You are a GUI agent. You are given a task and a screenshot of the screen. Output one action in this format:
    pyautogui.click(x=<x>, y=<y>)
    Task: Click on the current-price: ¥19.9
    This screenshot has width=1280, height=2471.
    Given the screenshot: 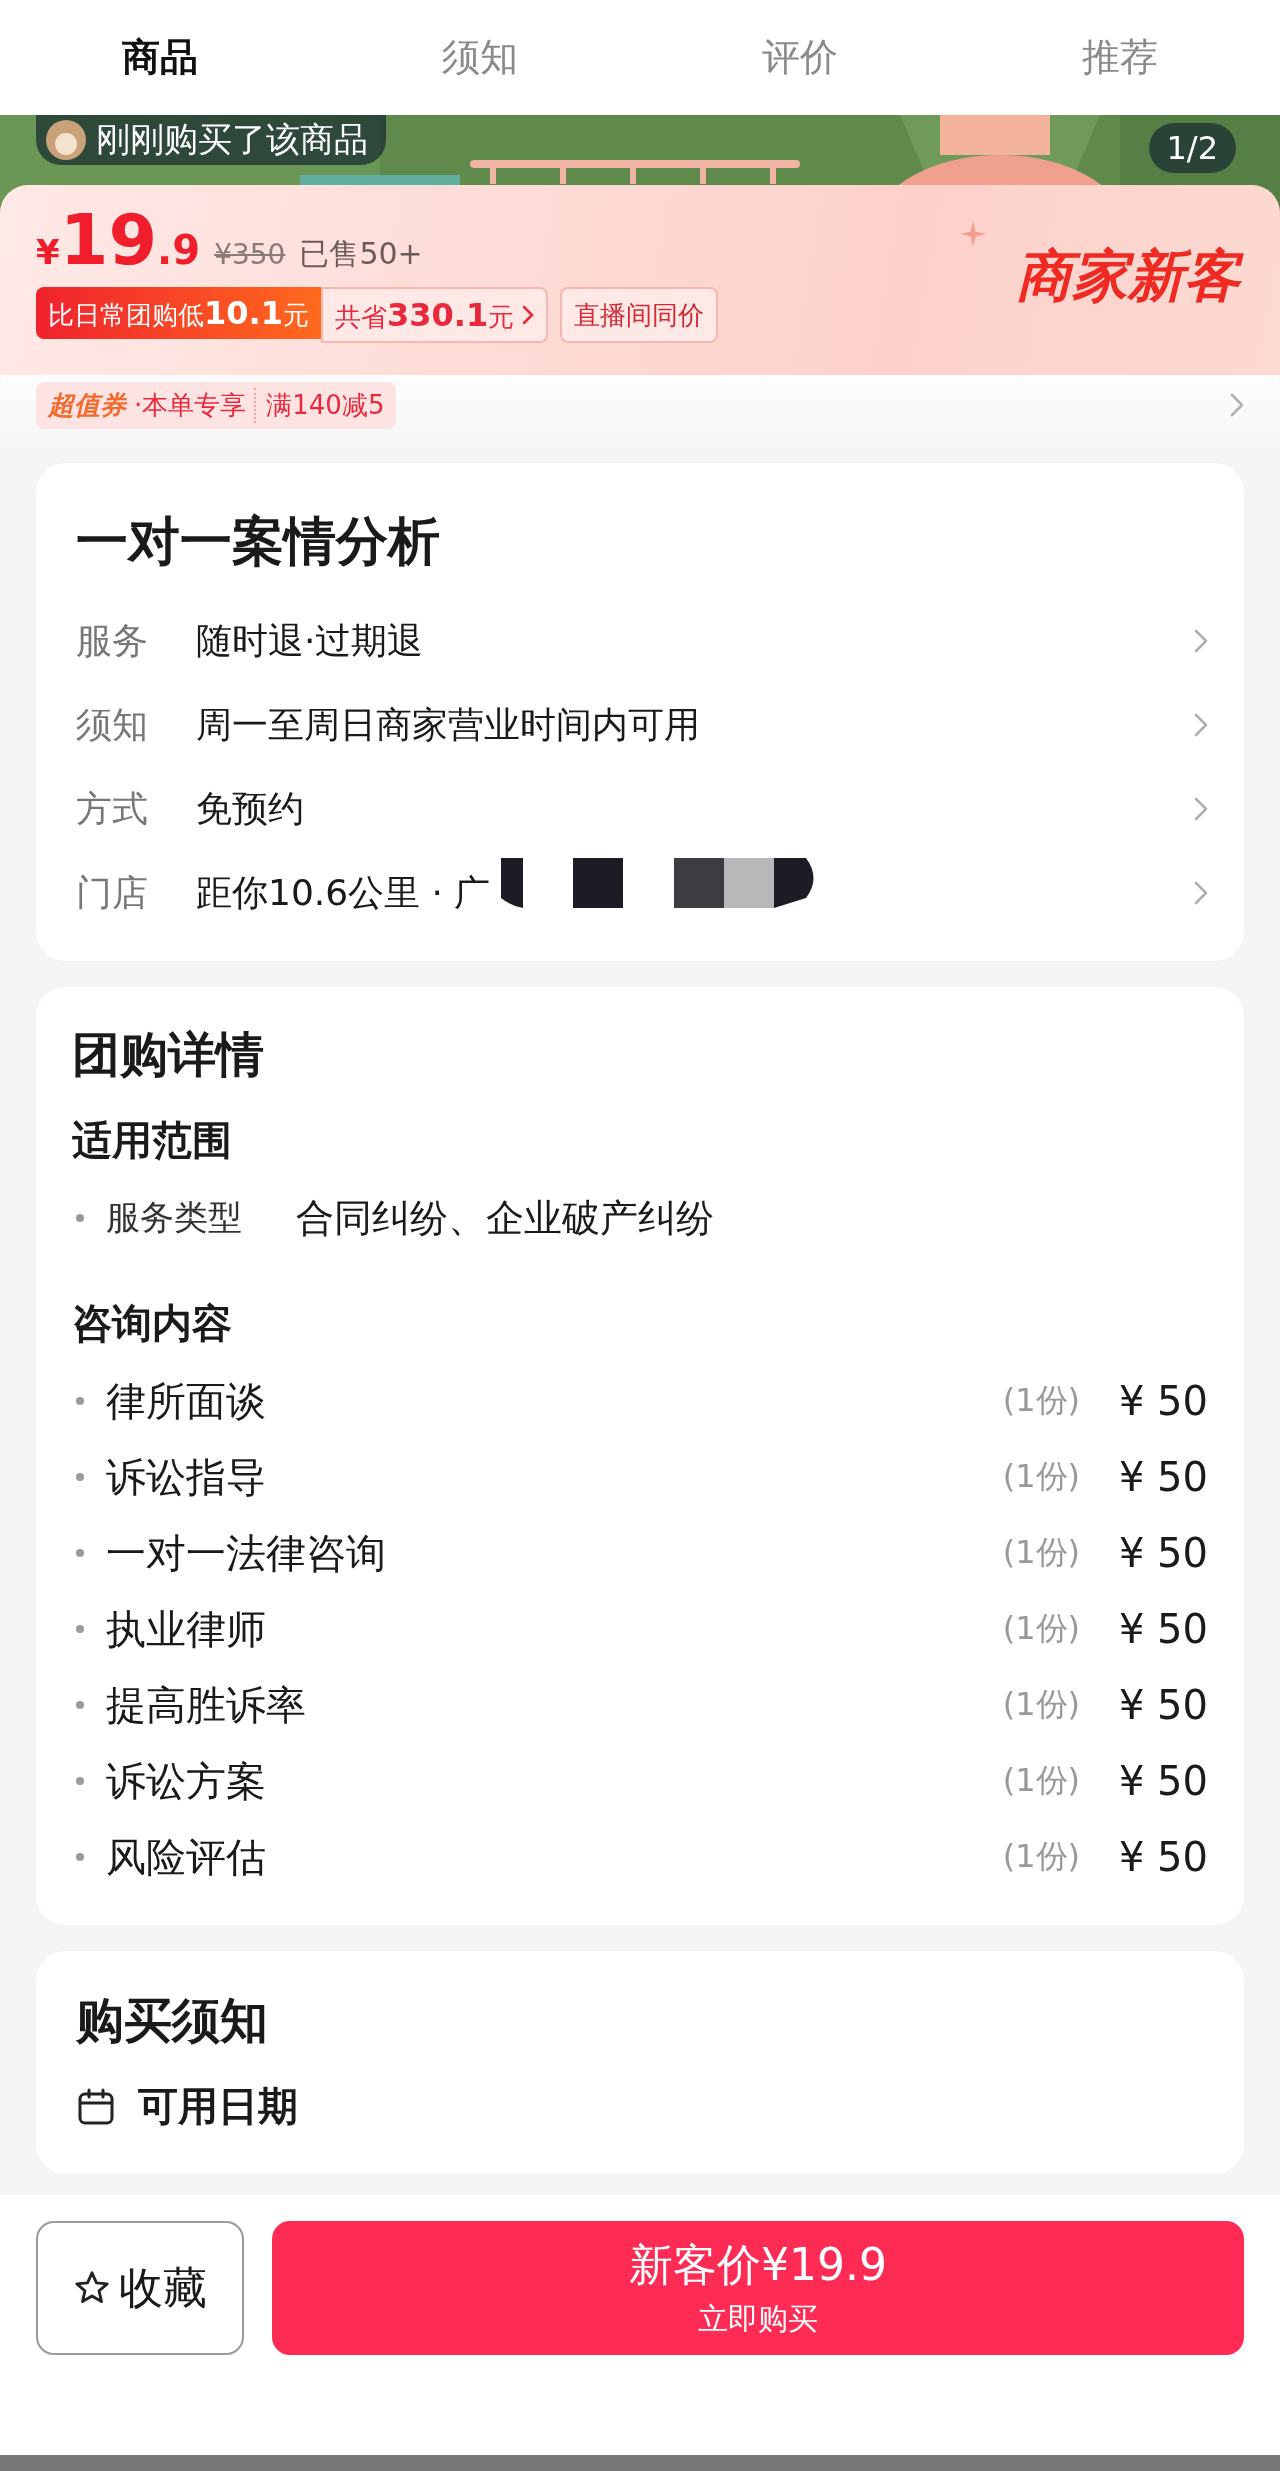 What is the action you would take?
    pyautogui.click(x=118, y=240)
    